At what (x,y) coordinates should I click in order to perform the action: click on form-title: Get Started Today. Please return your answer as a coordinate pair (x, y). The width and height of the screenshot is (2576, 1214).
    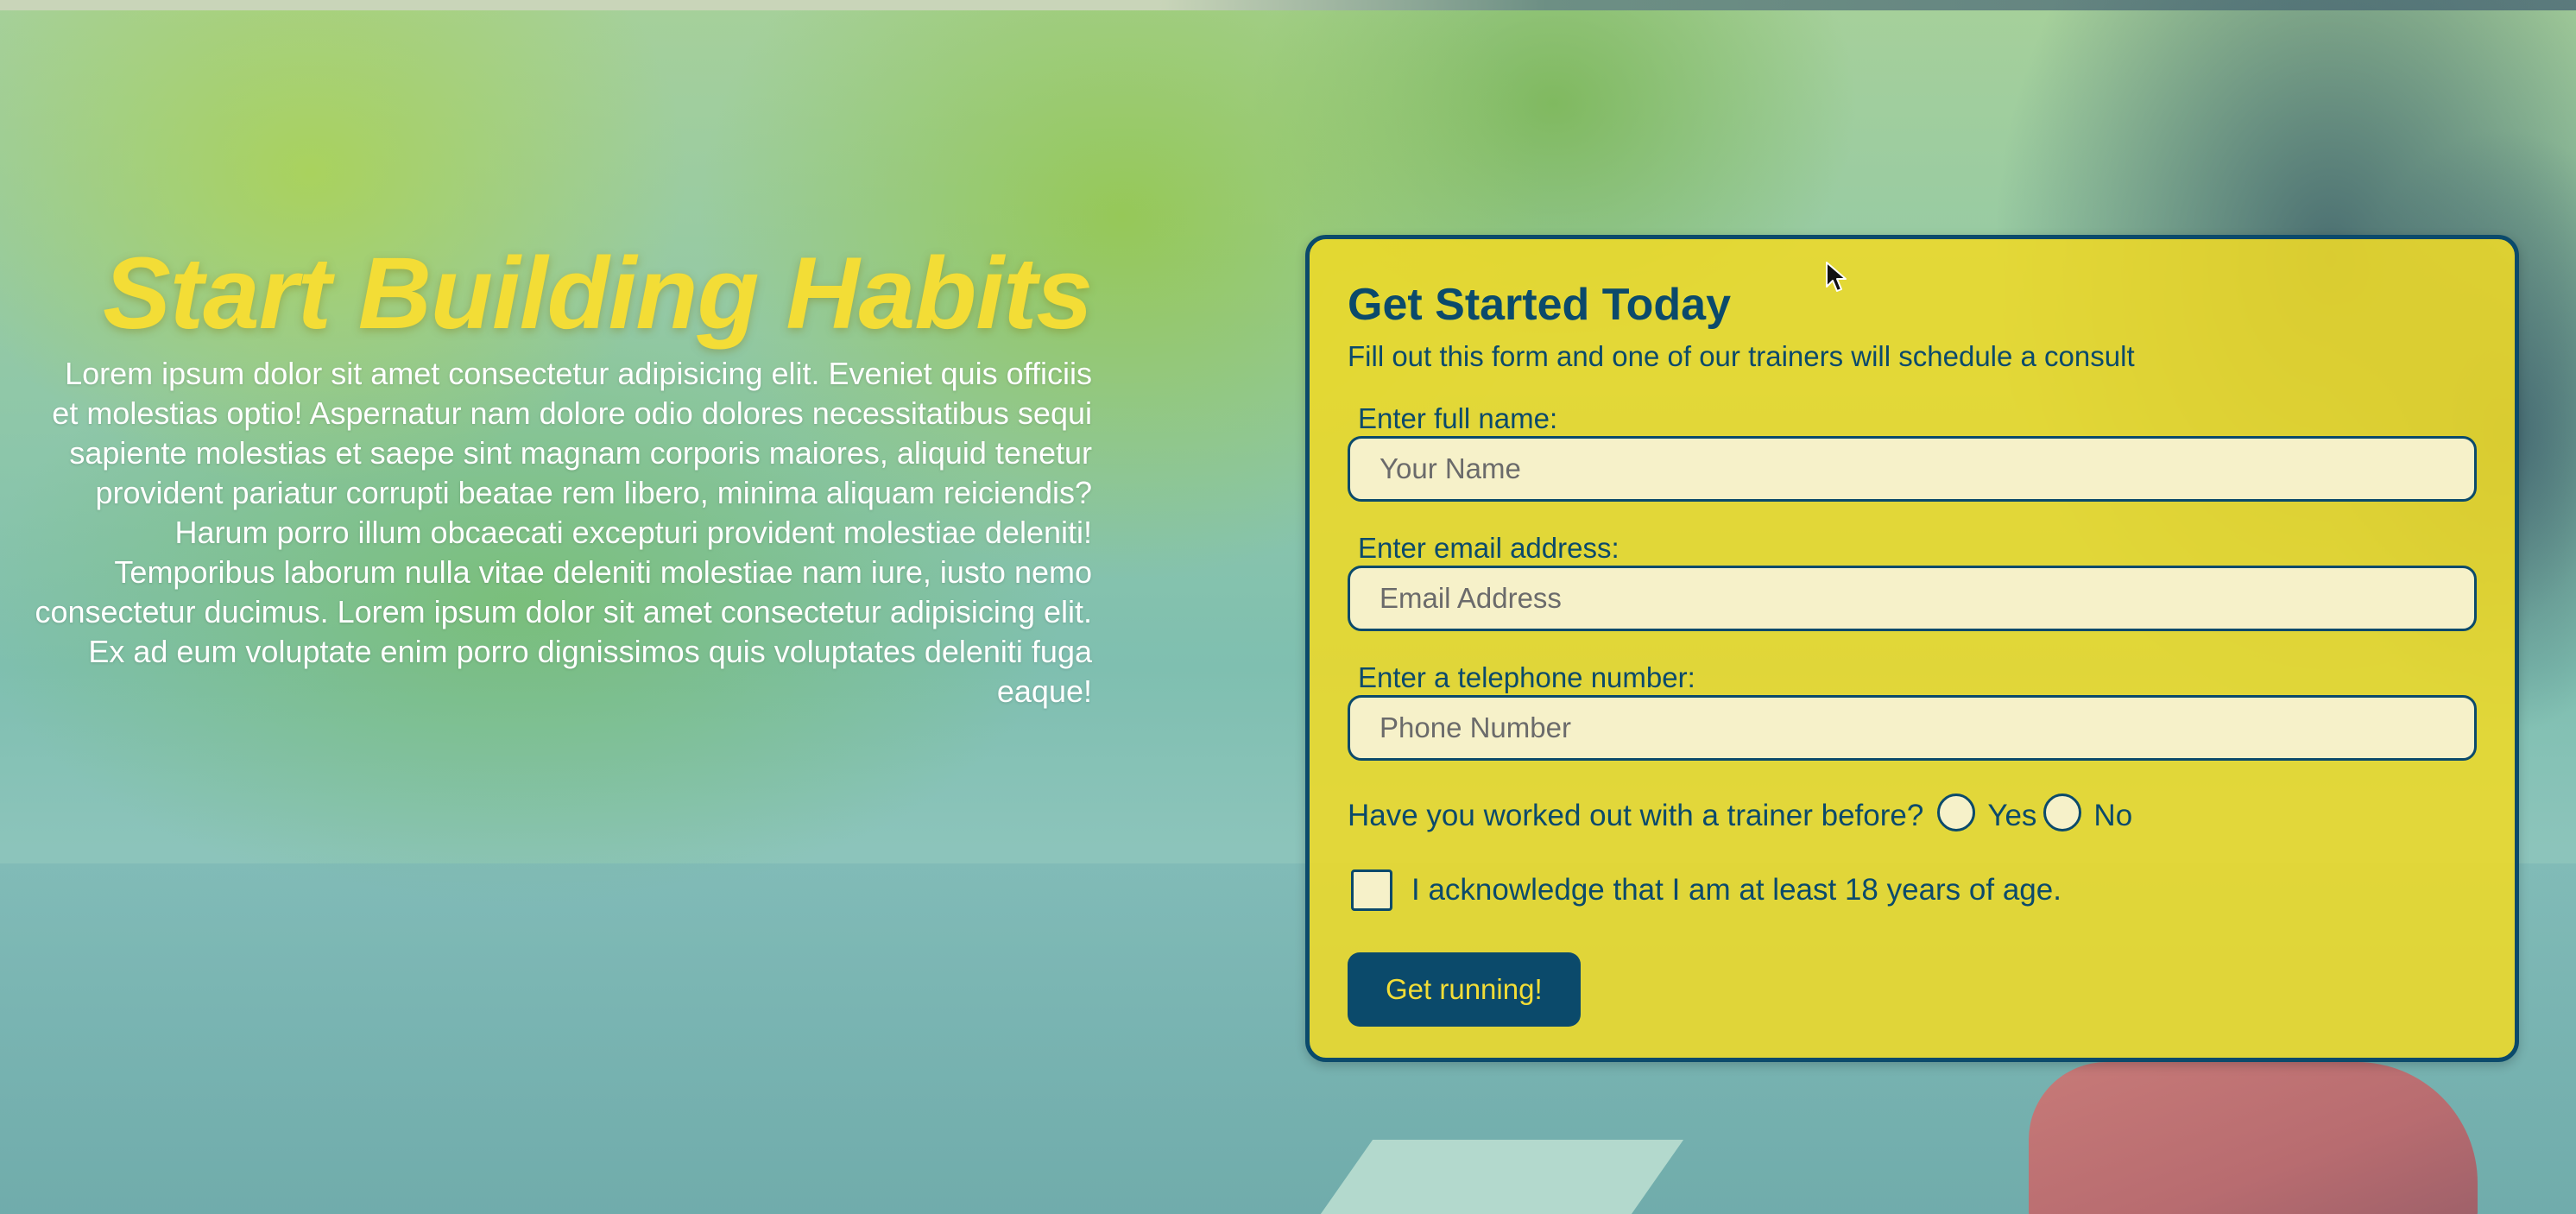
    Looking at the image, I should click on (1540, 305).